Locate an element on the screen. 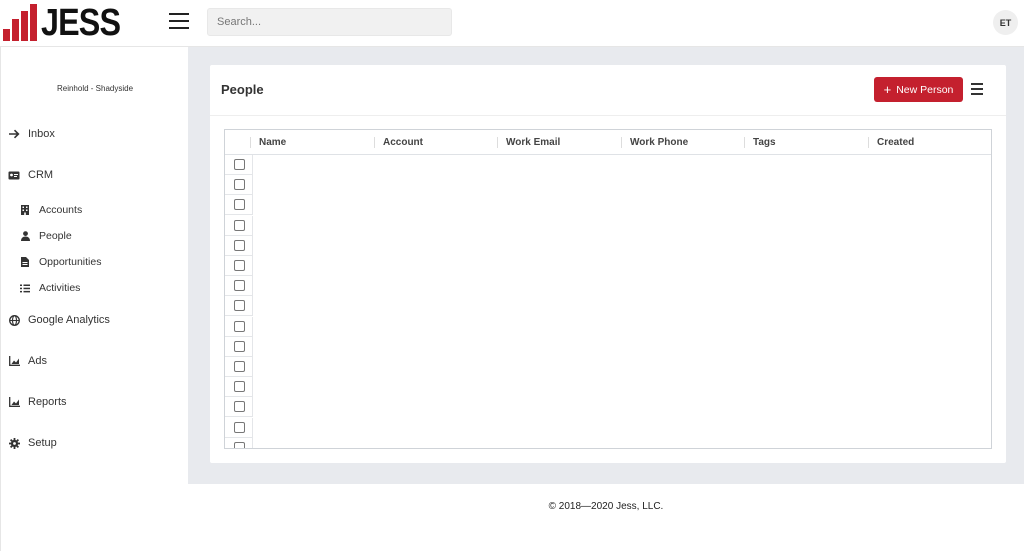  sidebar-item-label: People is located at coordinates (55, 236).